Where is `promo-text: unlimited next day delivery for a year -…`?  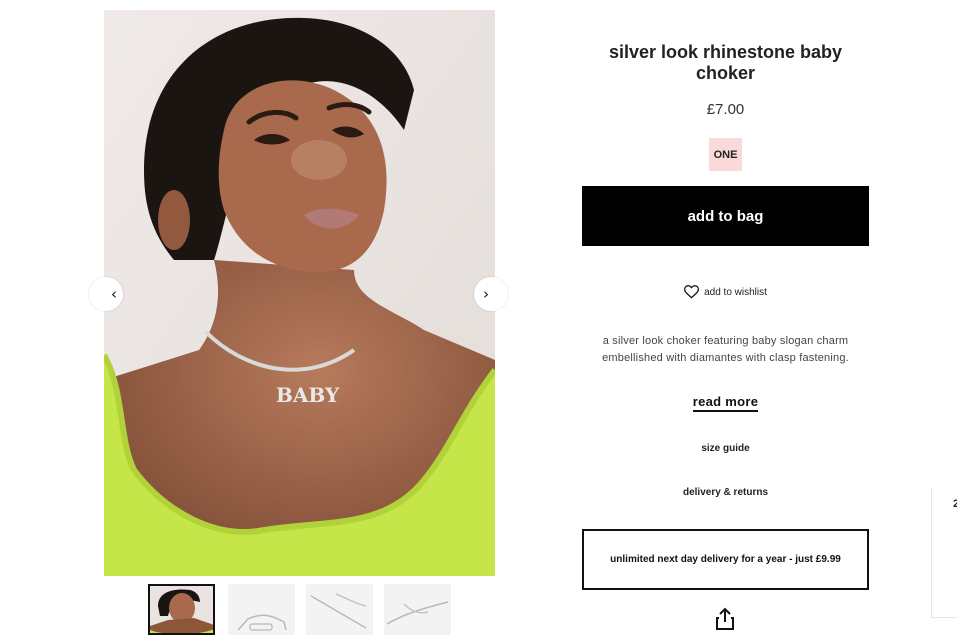
promo-text: unlimited next day delivery for a year -… is located at coordinates (725, 559).